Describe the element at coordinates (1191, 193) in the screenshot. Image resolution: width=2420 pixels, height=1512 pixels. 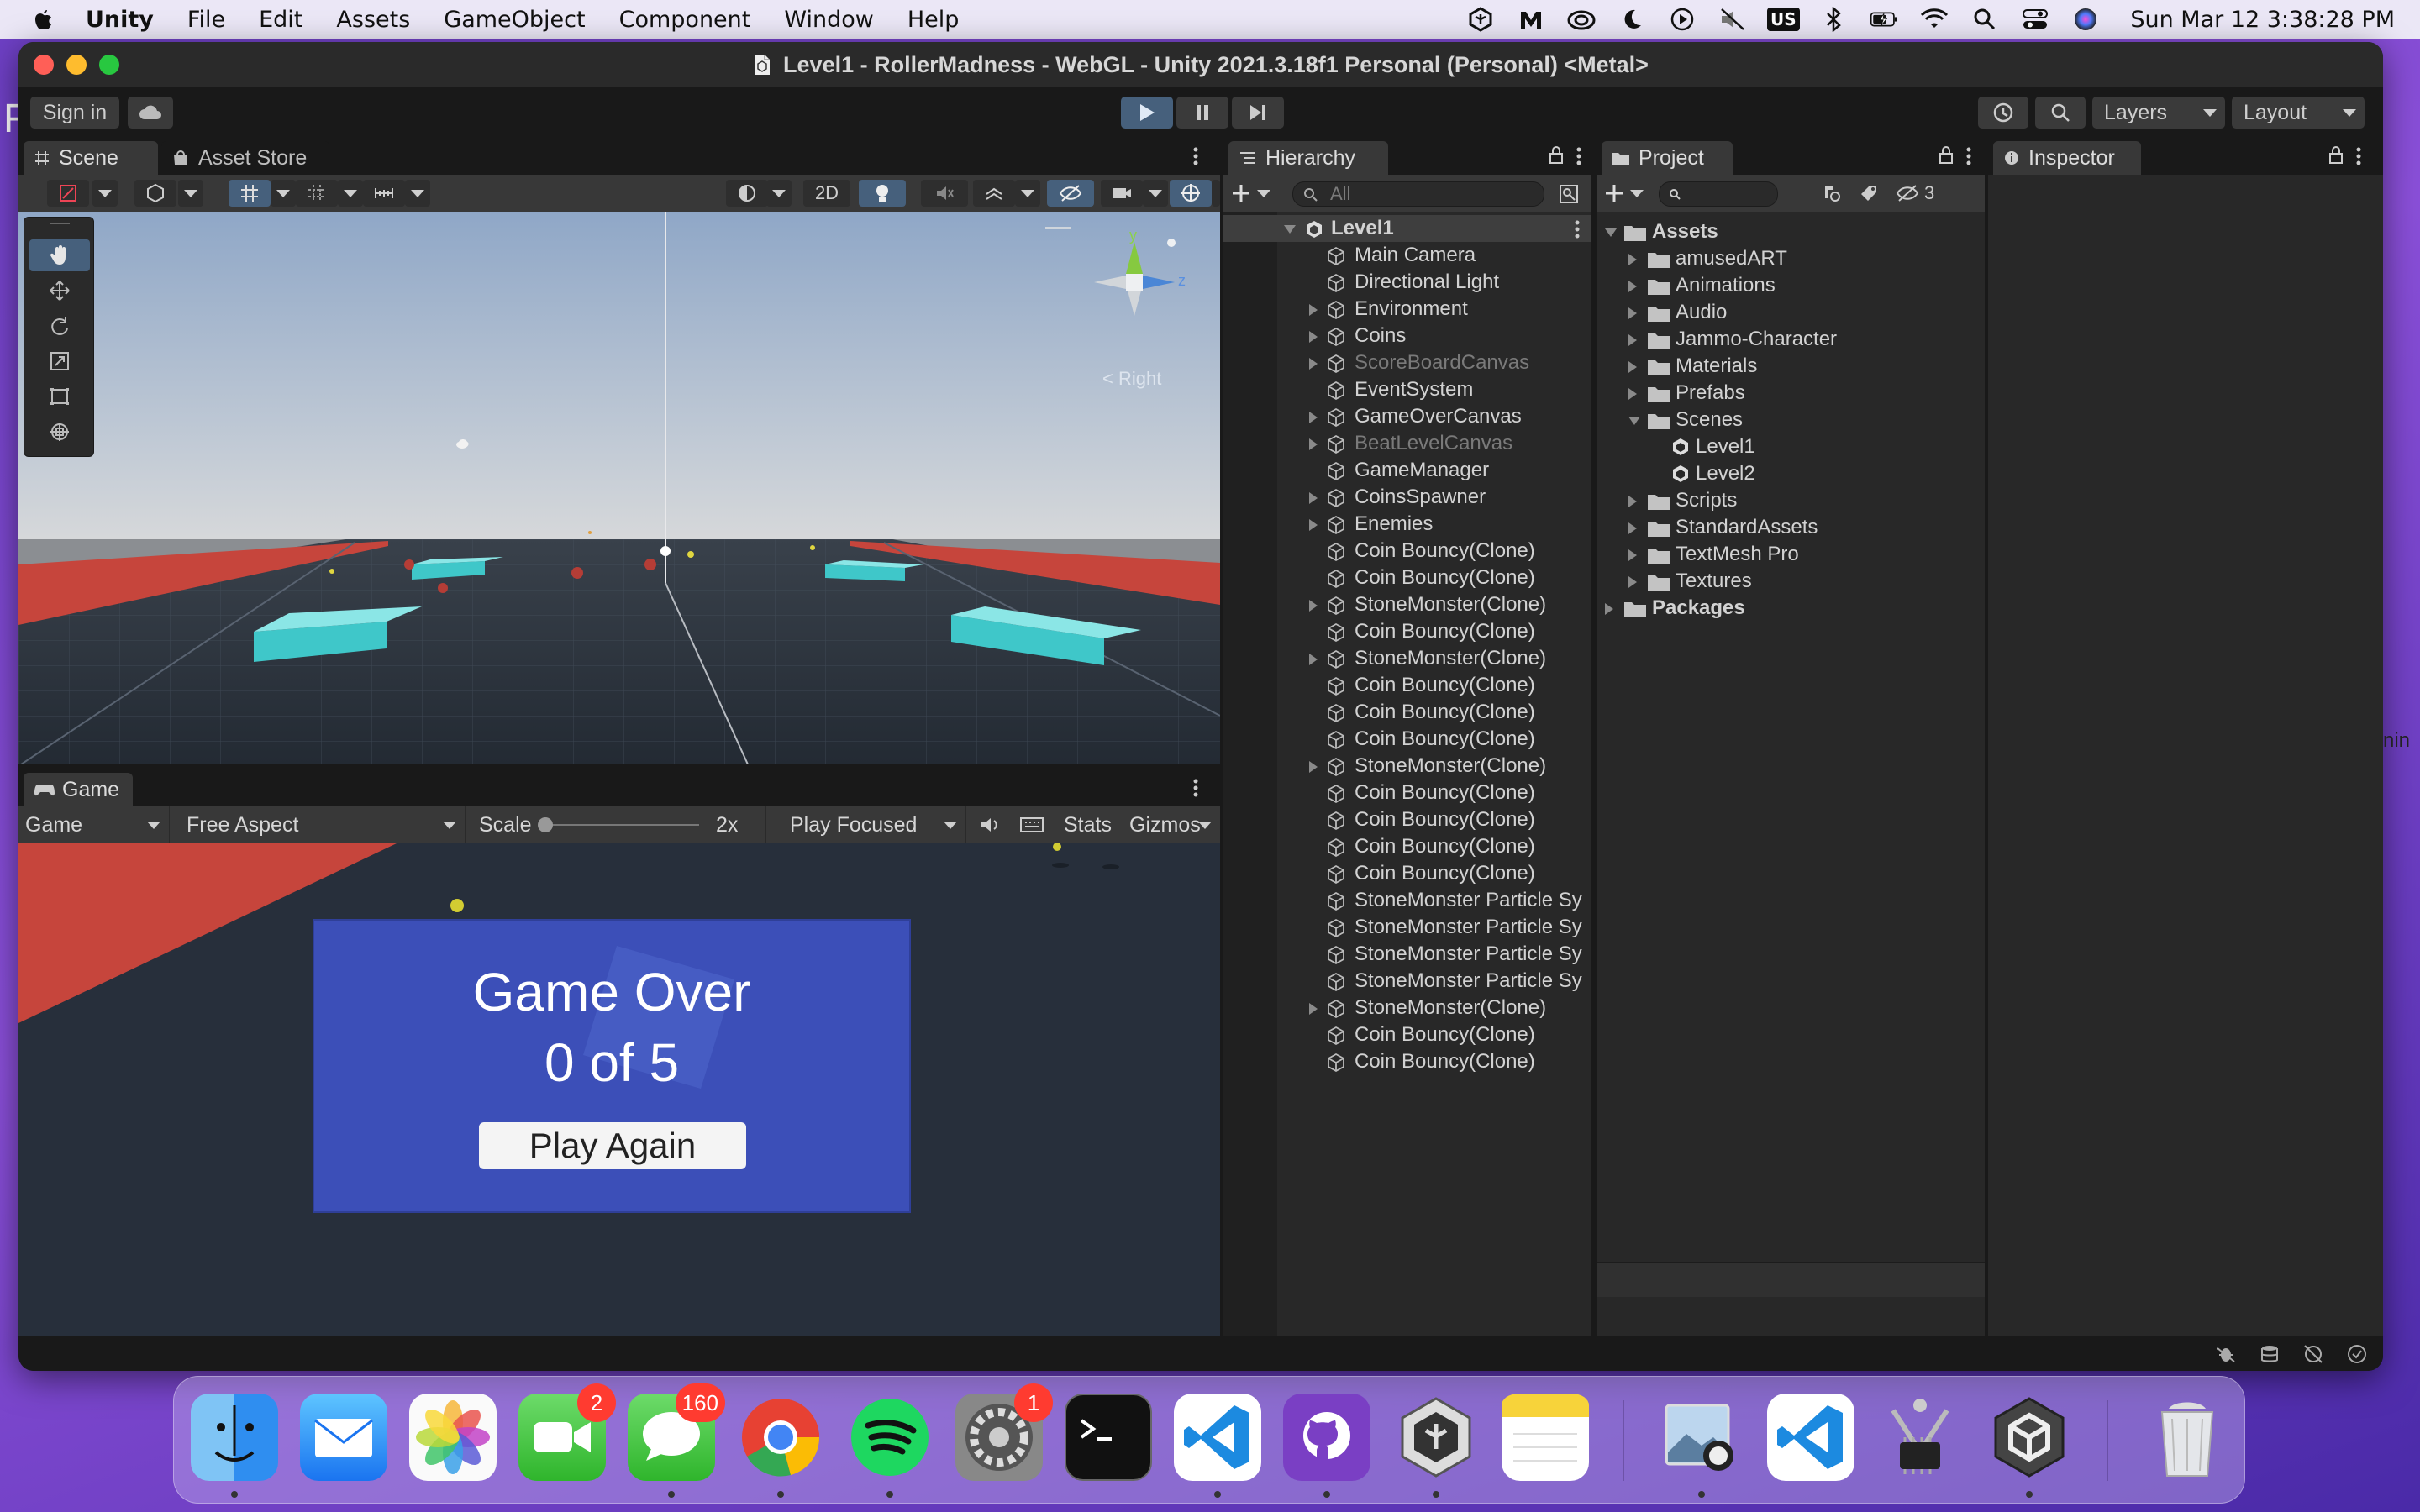
I see `gizmos-icon` at that location.